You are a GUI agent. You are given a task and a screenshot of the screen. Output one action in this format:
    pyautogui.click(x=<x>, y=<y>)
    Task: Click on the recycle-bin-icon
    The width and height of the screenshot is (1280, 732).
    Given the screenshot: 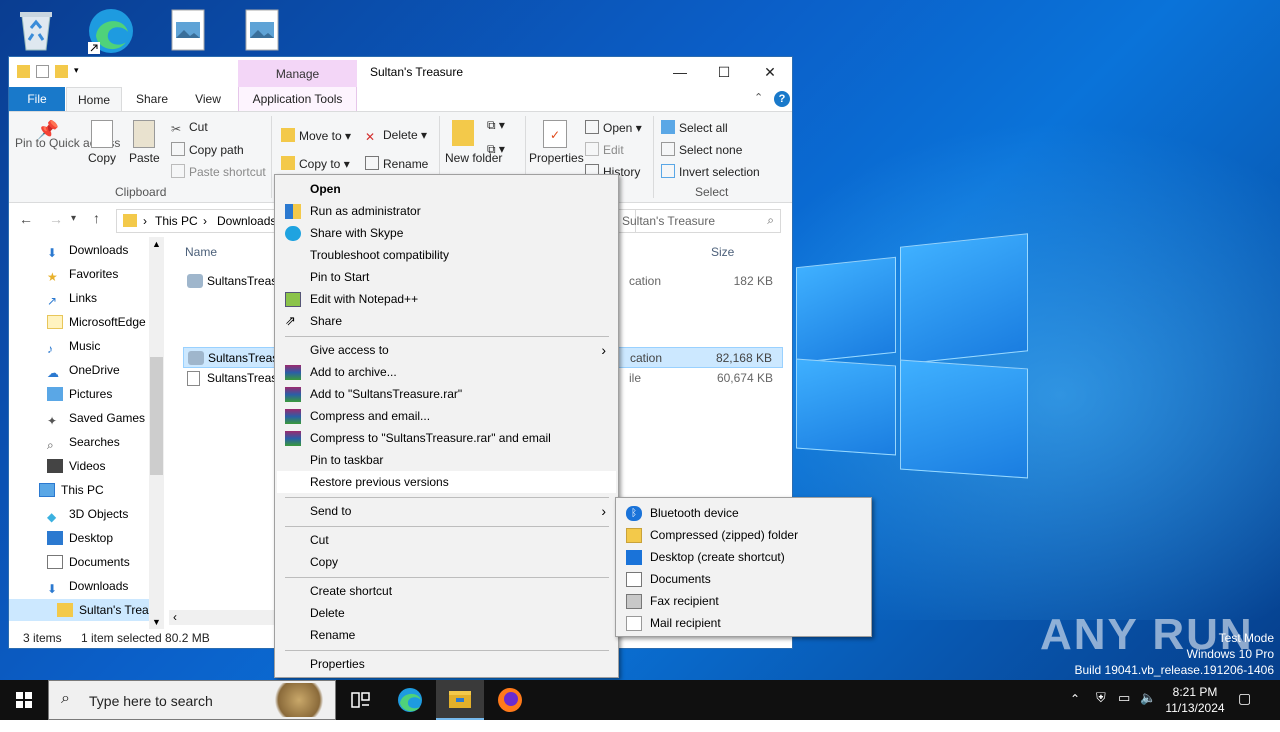 What is the action you would take?
    pyautogui.click(x=39, y=31)
    